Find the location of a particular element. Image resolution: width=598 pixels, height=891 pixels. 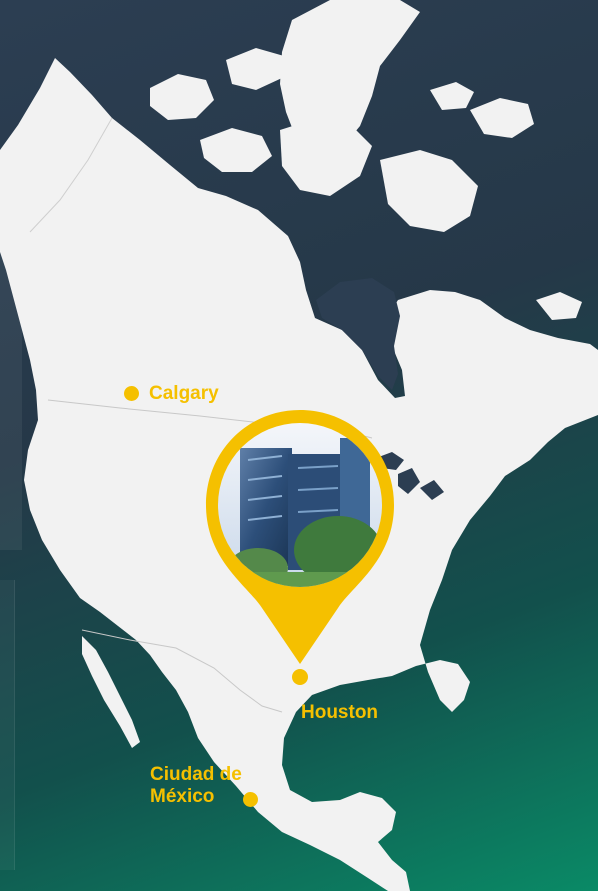

baja-california is located at coordinates (111, 692).